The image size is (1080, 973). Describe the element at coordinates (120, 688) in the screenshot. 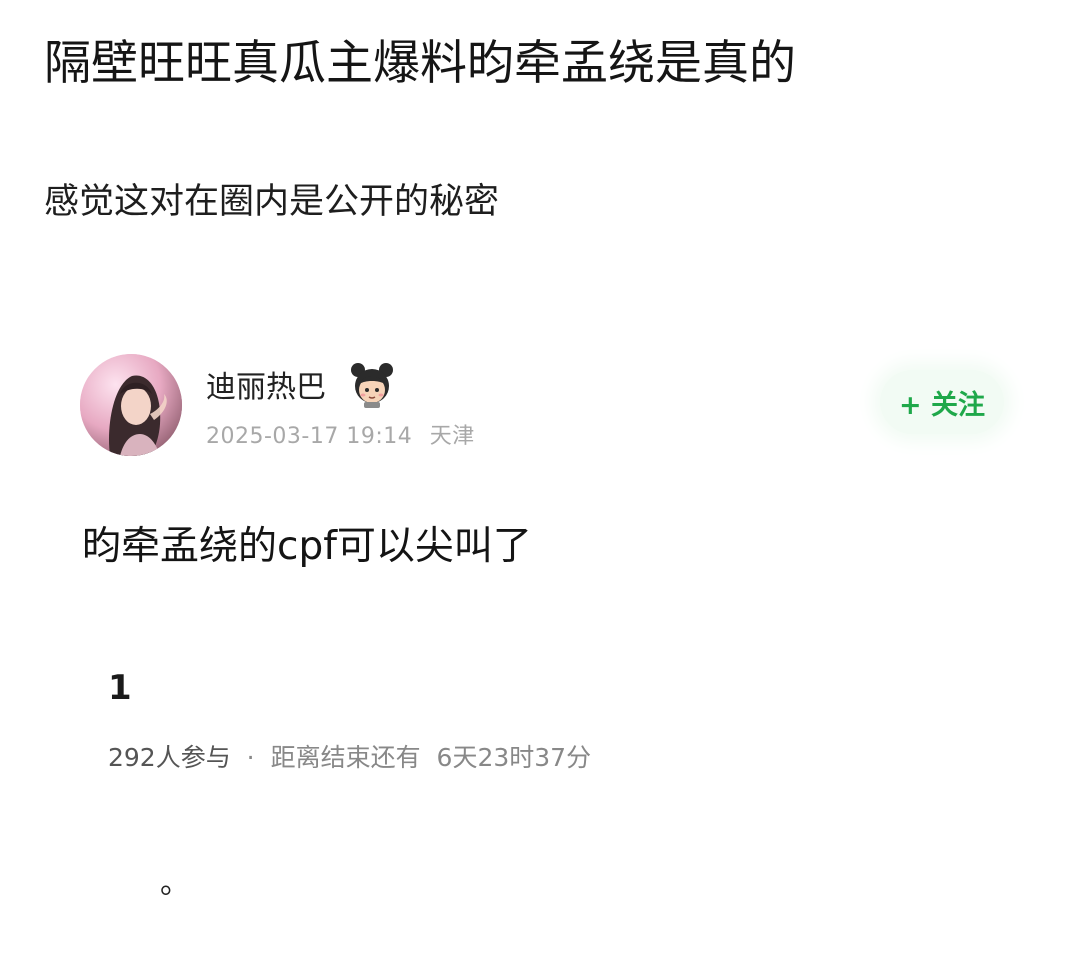

I see `poll-count: 1` at that location.